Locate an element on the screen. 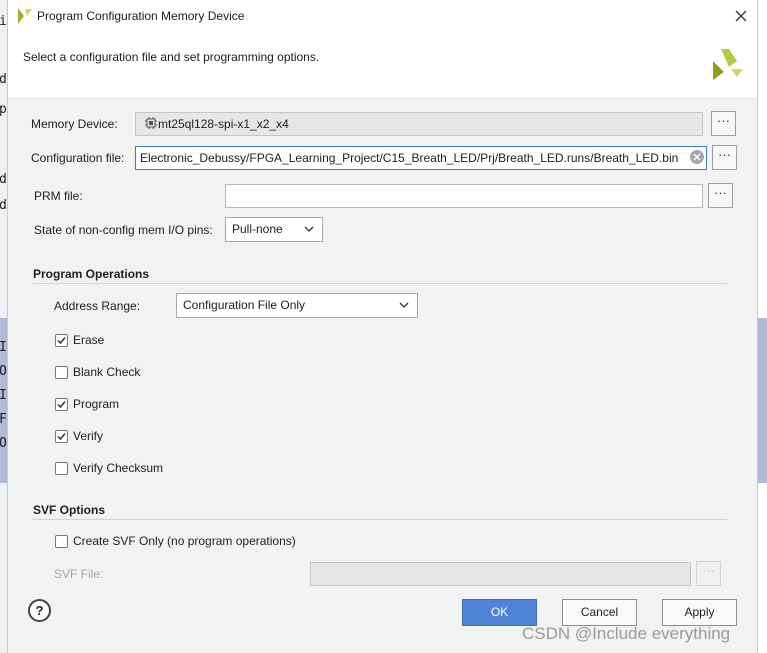 The width and height of the screenshot is (767, 653). memory-device-value: mt25ql128-spi-x1_x2_x4 is located at coordinates (223, 124).